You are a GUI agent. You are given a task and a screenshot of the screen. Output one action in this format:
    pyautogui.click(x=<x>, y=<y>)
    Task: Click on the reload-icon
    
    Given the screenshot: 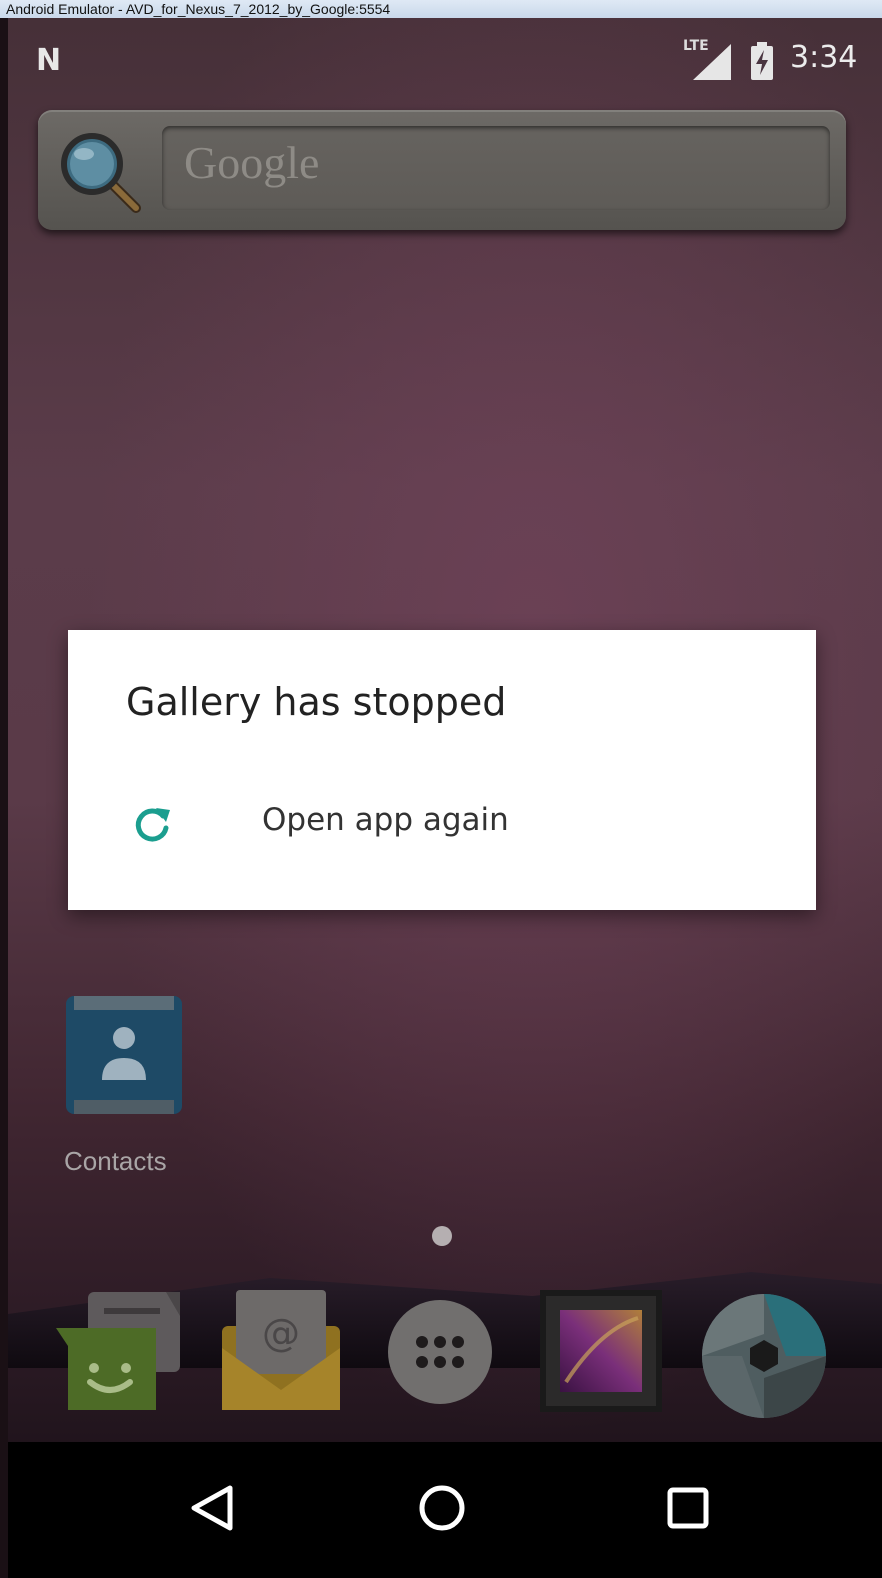 What is the action you would take?
    pyautogui.click(x=152, y=825)
    